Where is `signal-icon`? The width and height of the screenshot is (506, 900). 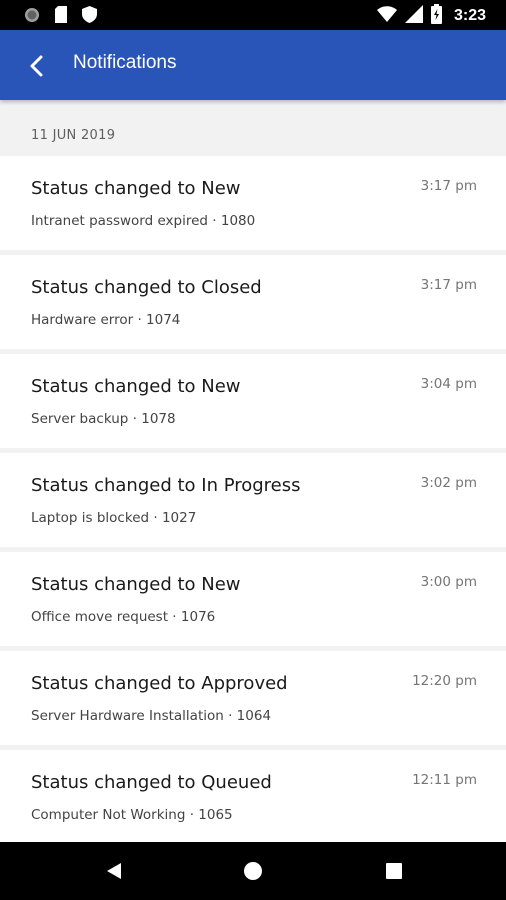 signal-icon is located at coordinates (413, 16).